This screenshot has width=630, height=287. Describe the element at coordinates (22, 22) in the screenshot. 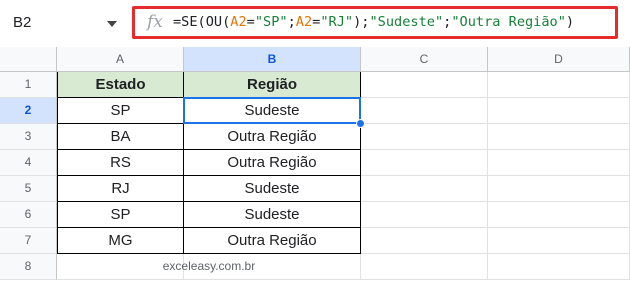

I see `name-box-value: B2` at that location.